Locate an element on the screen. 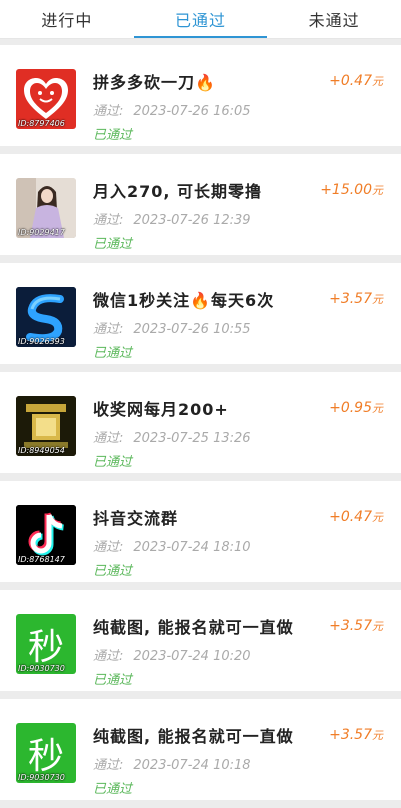  tab-approved: 已通过 is located at coordinates (200, 19).